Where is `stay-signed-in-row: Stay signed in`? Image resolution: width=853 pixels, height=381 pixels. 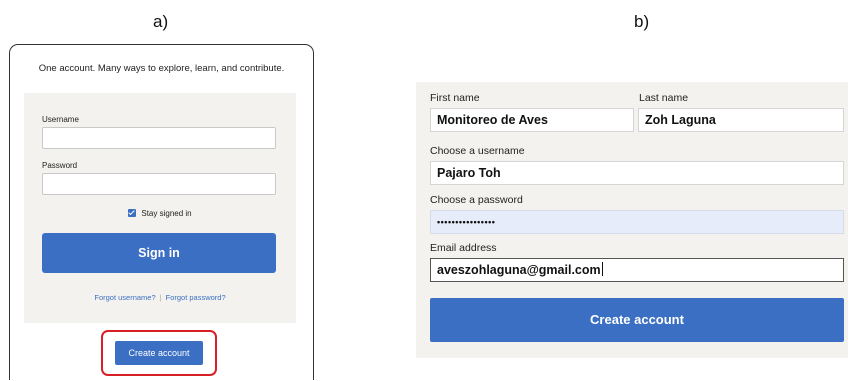
stay-signed-in-row: Stay signed in is located at coordinates (160, 213).